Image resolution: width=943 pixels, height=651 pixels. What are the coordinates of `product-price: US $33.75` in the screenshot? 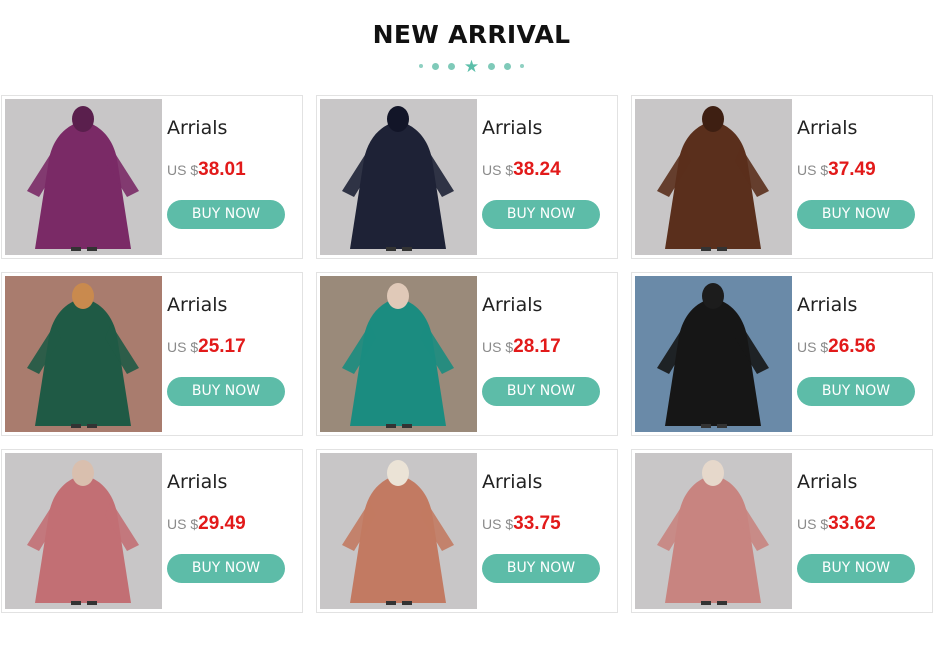 It's located at (521, 524).